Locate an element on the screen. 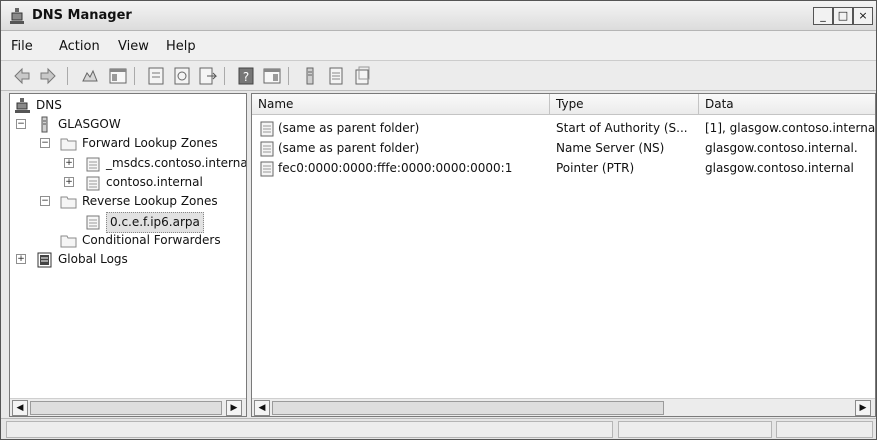 The image size is (877, 440). status-bar is located at coordinates (438, 428).